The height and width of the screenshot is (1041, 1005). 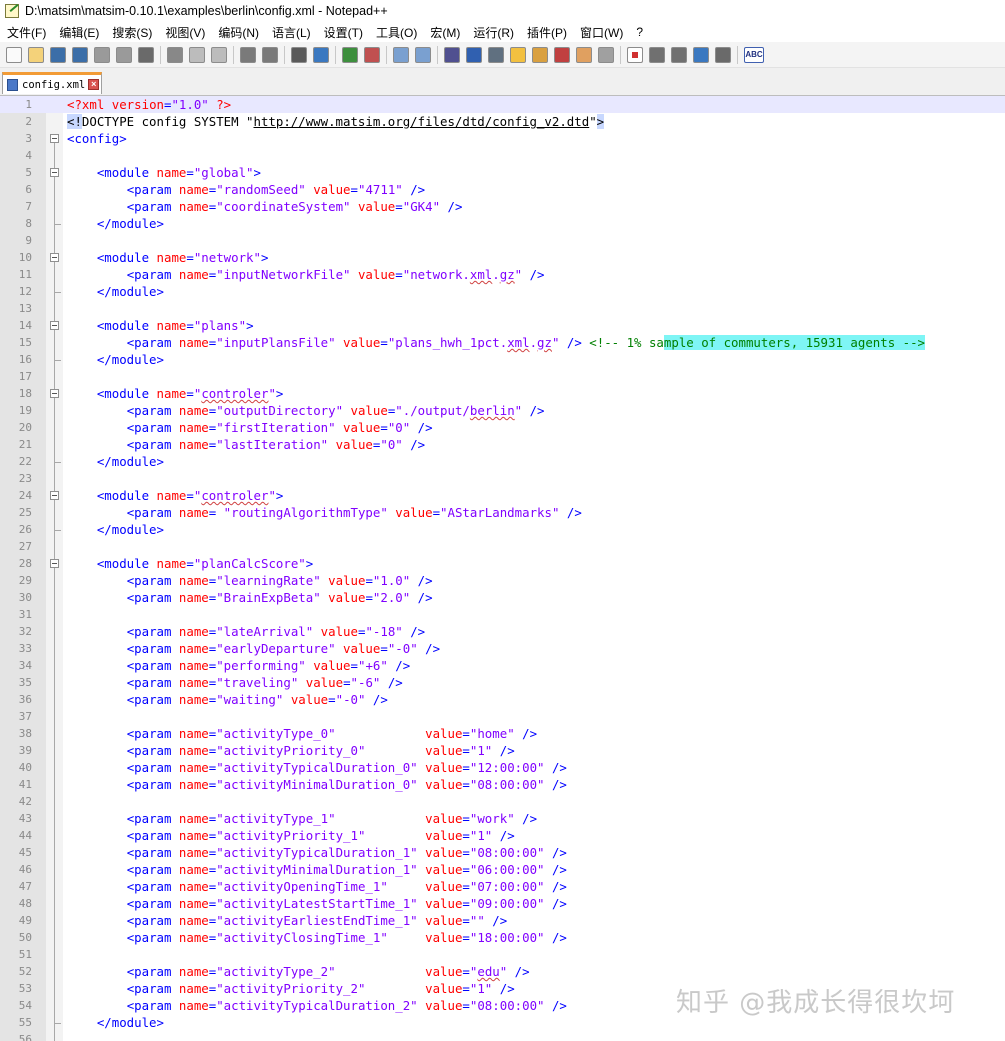 What do you see at coordinates (606, 54) in the screenshot?
I see `monitor-icon` at bounding box center [606, 54].